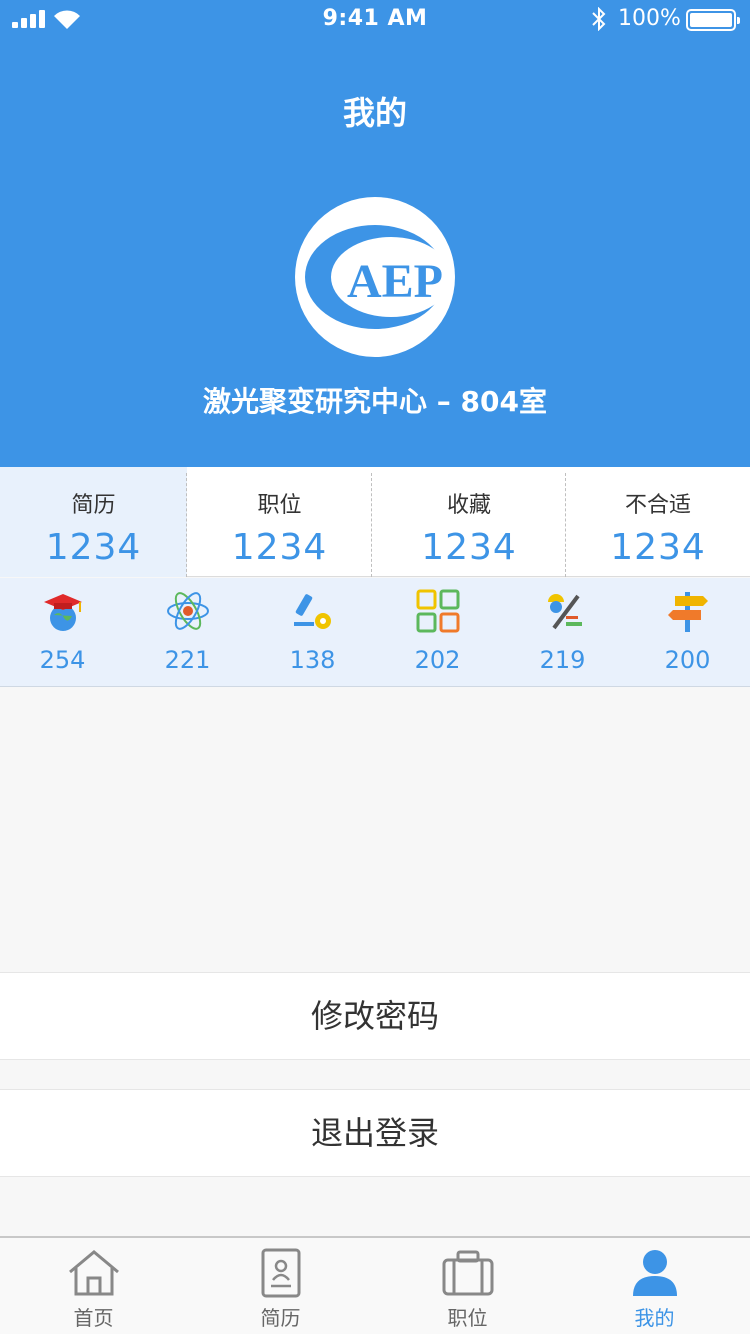 This screenshot has width=750, height=1334. I want to click on tab-label: 我的, so click(654, 1318).